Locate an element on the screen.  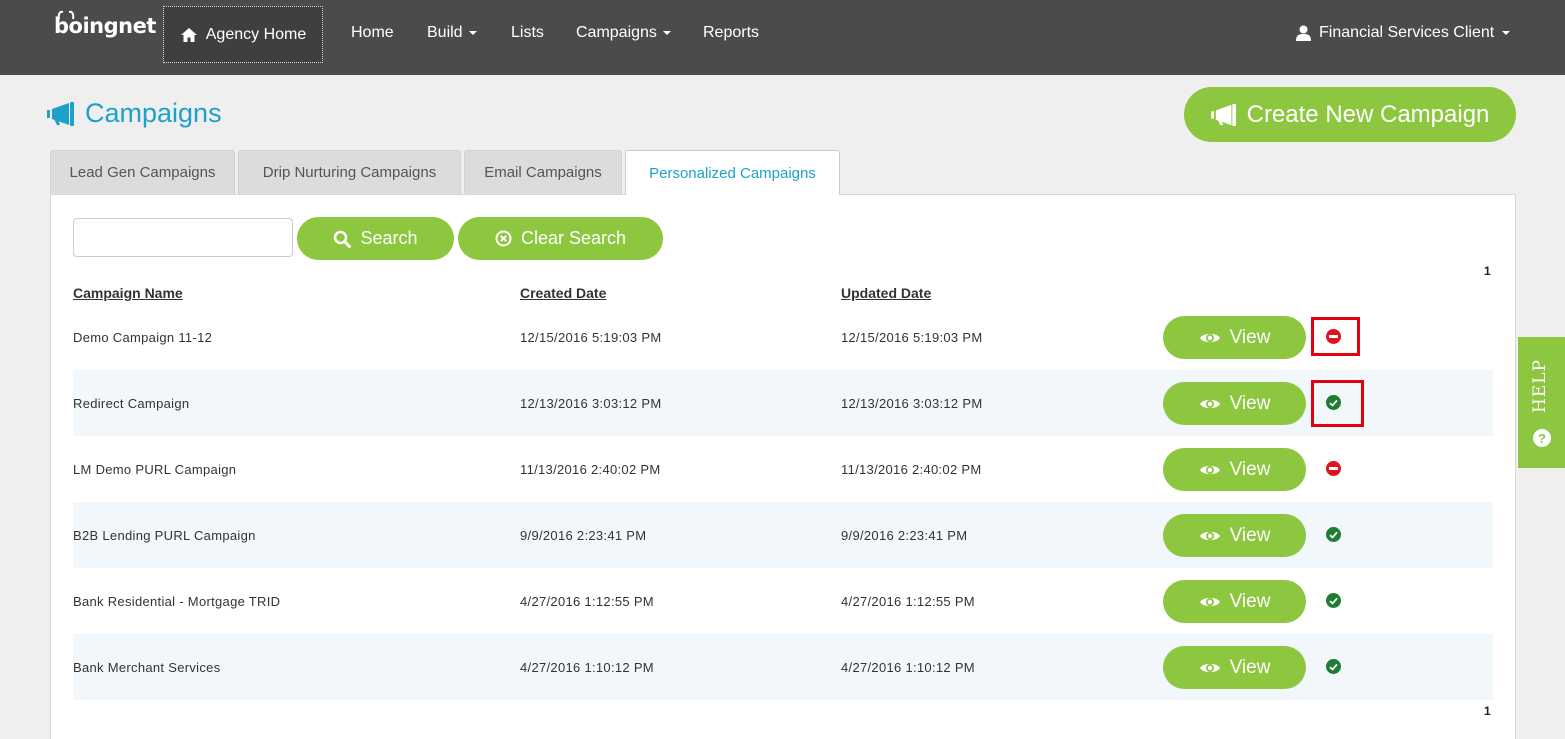
search-input is located at coordinates (183, 237).